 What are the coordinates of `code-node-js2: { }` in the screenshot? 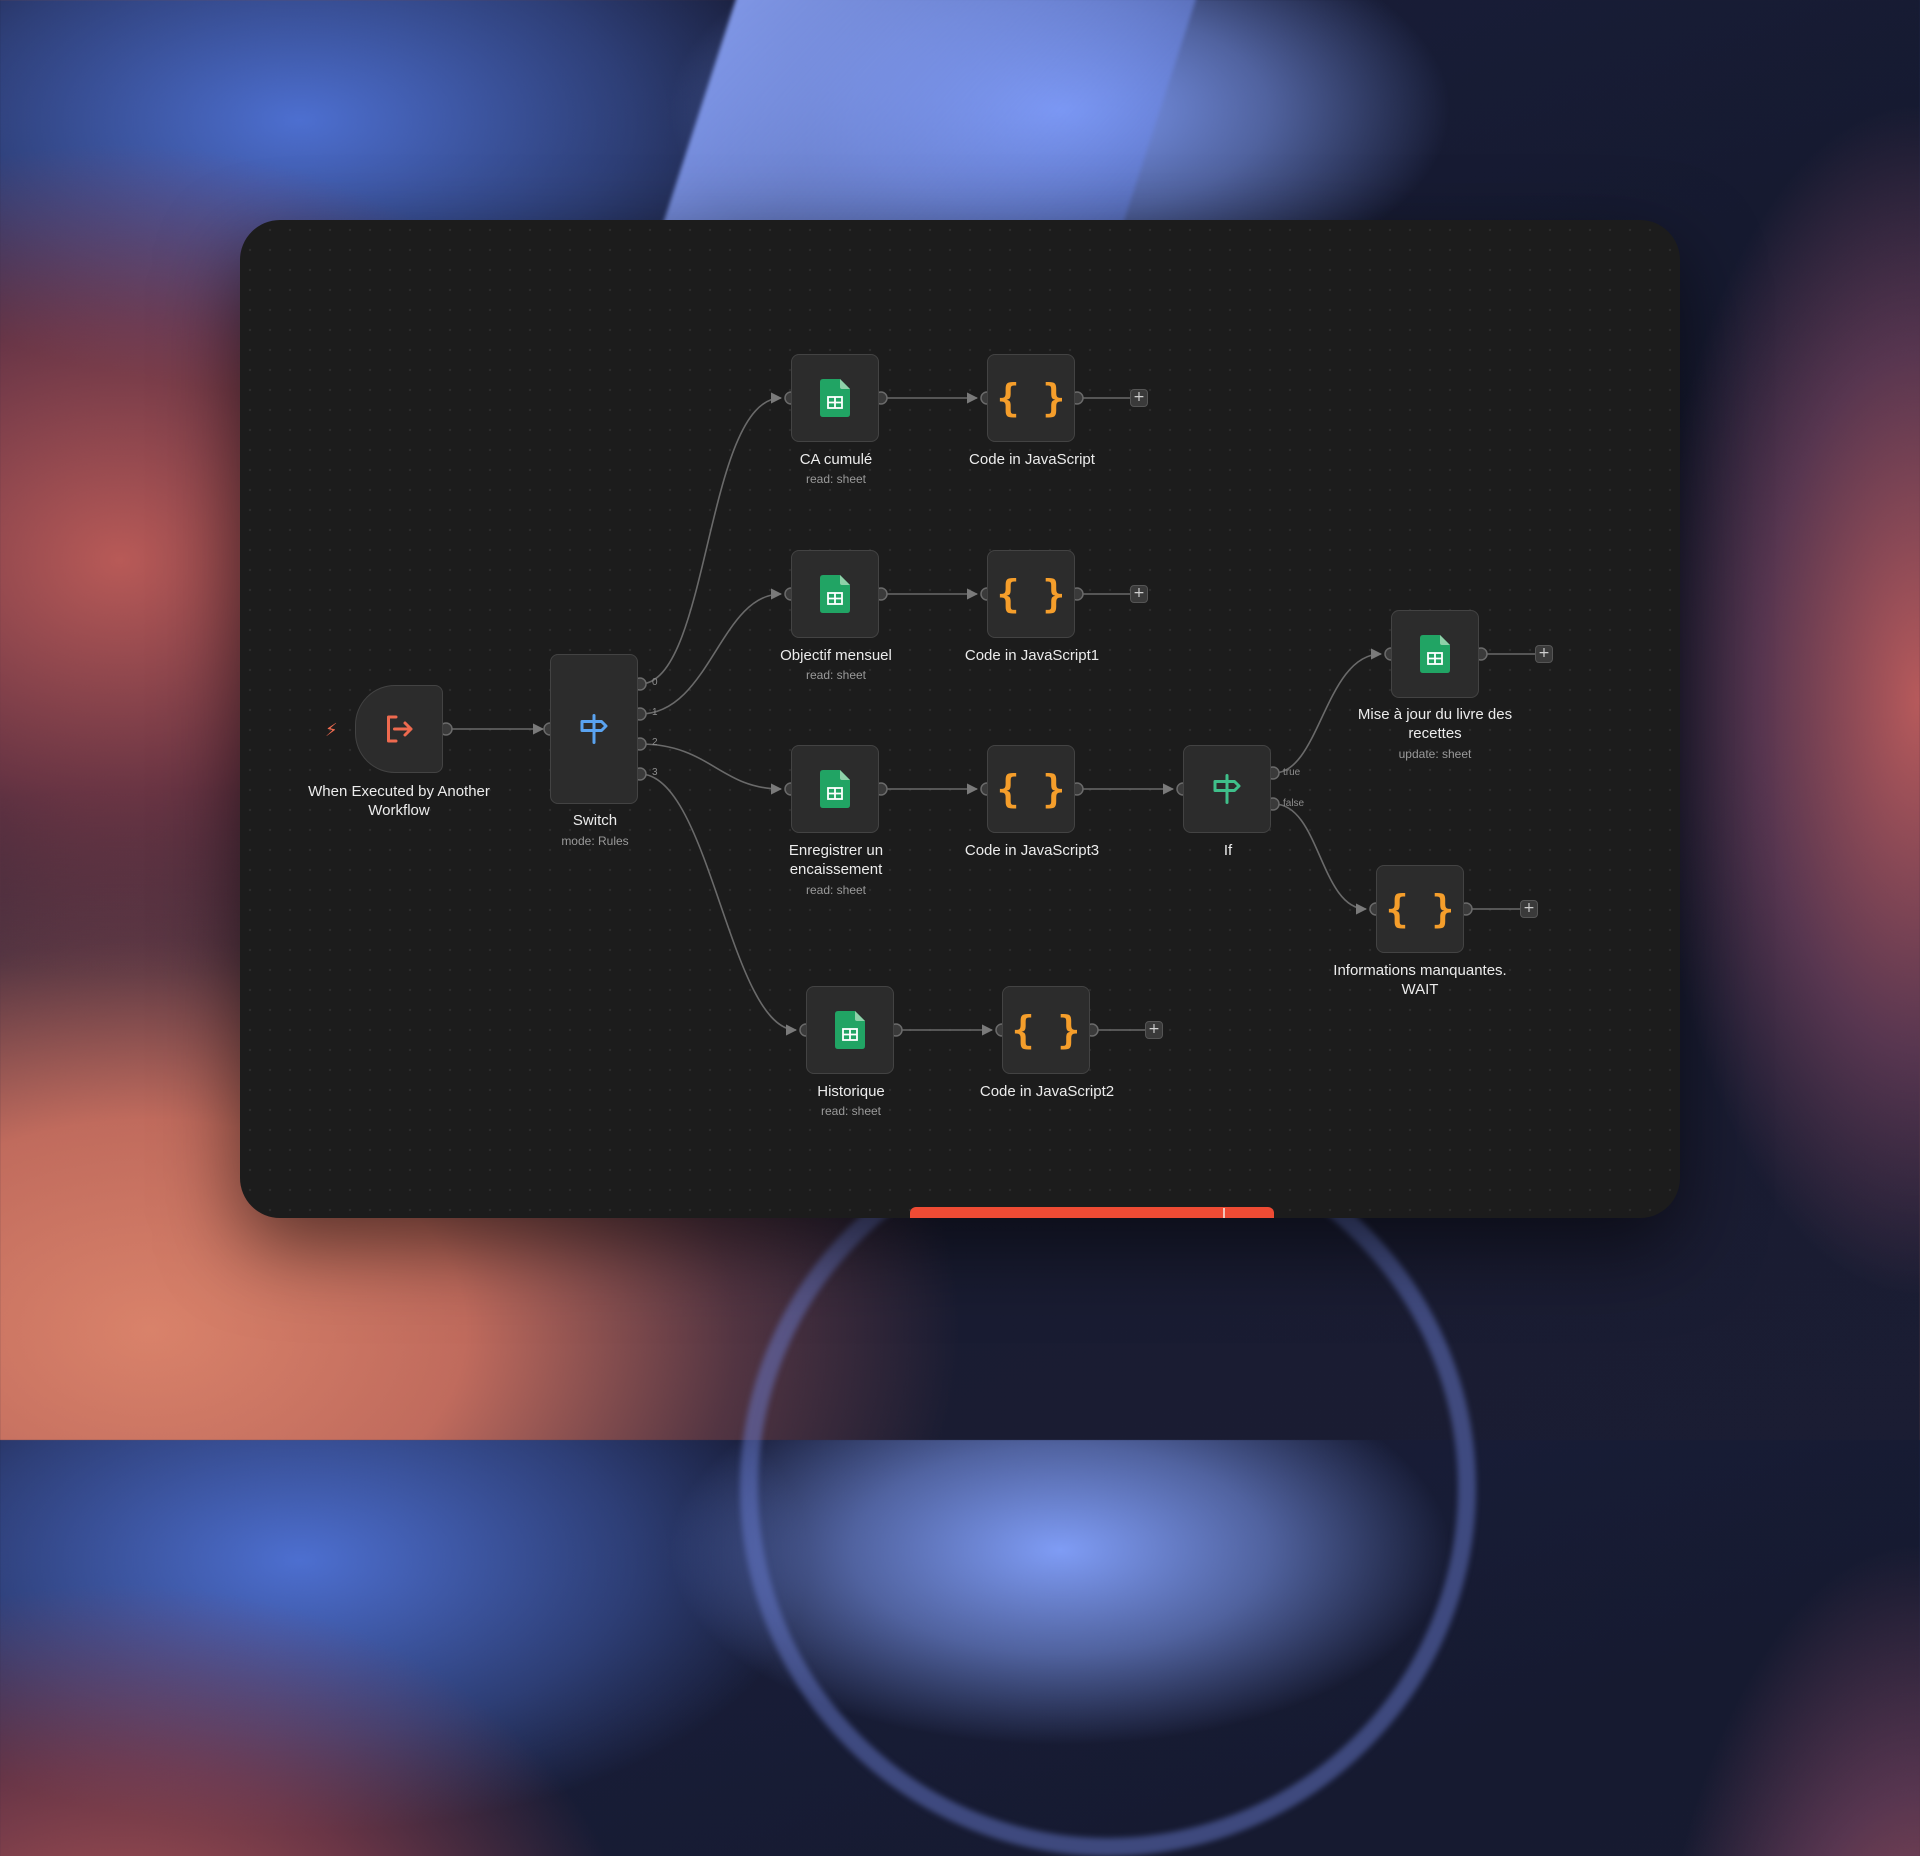 It's located at (1046, 1030).